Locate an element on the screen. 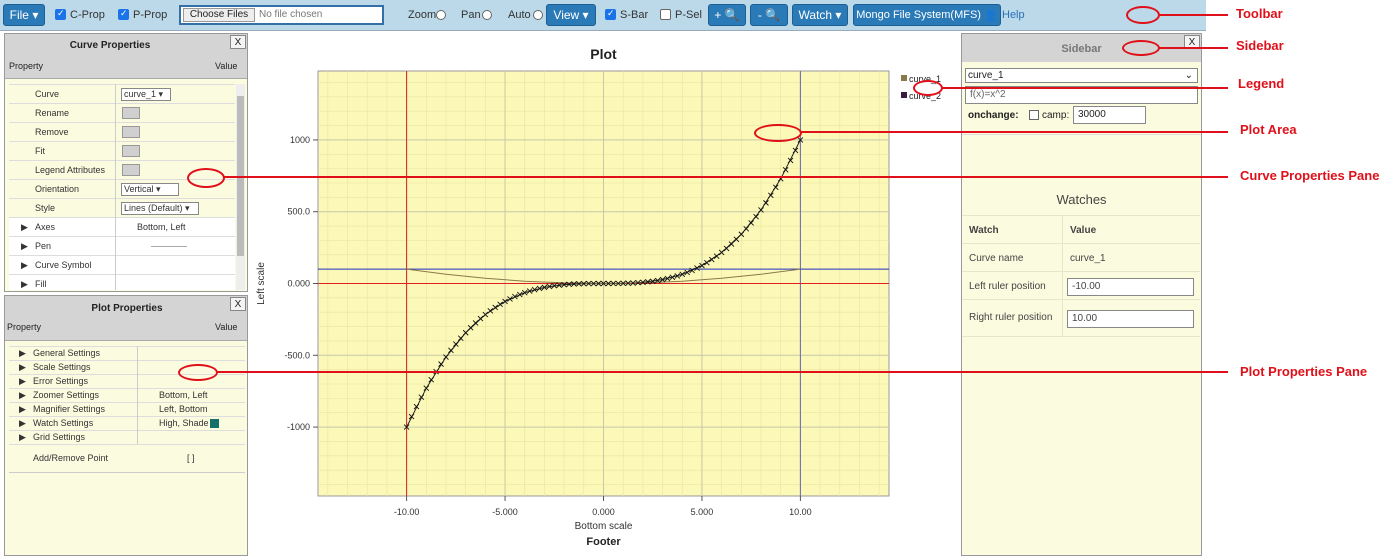 The image size is (1397, 559). axes-row: ▶ Axes Bottom, Left is located at coordinates (122, 226).